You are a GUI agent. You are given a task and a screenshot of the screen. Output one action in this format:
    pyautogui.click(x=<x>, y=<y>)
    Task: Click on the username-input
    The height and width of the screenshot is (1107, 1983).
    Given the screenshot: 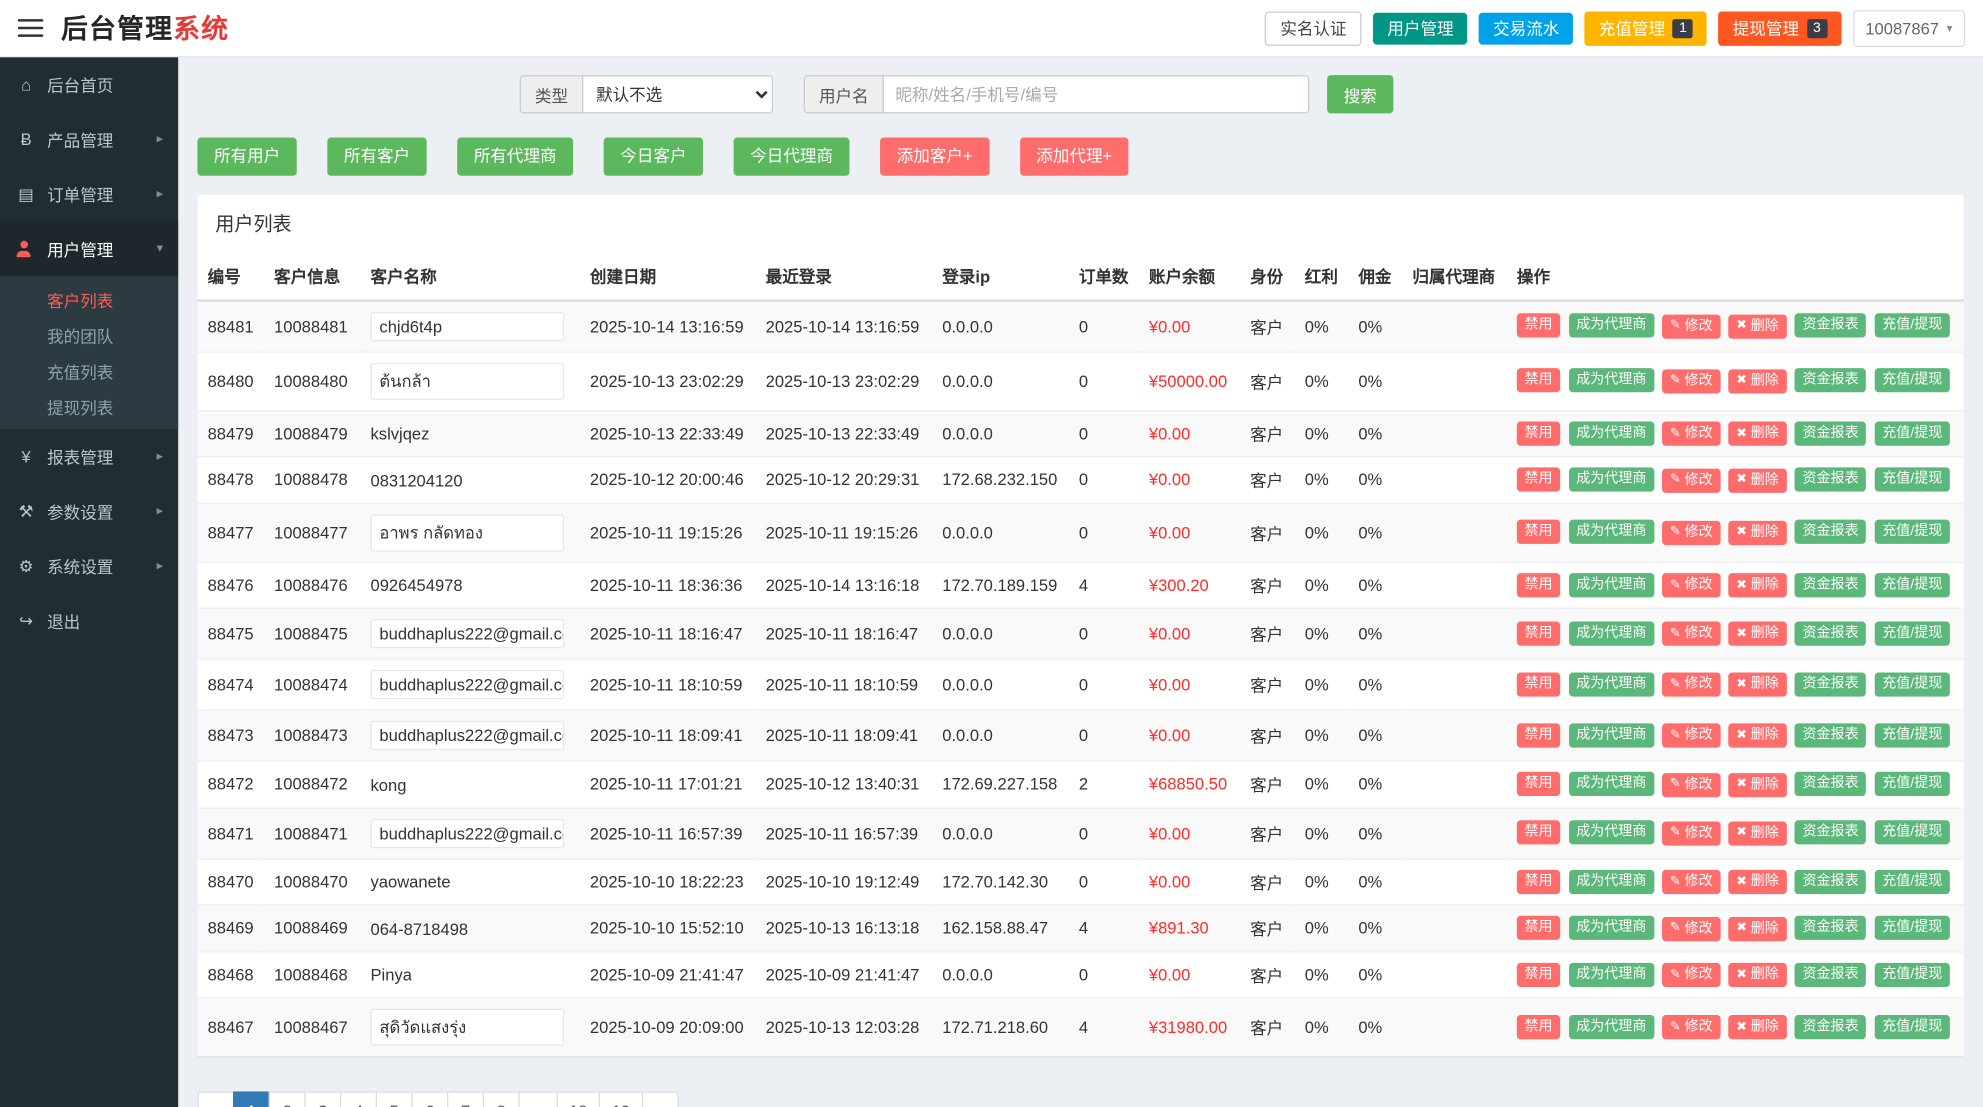 What is the action you would take?
    pyautogui.click(x=1096, y=94)
    